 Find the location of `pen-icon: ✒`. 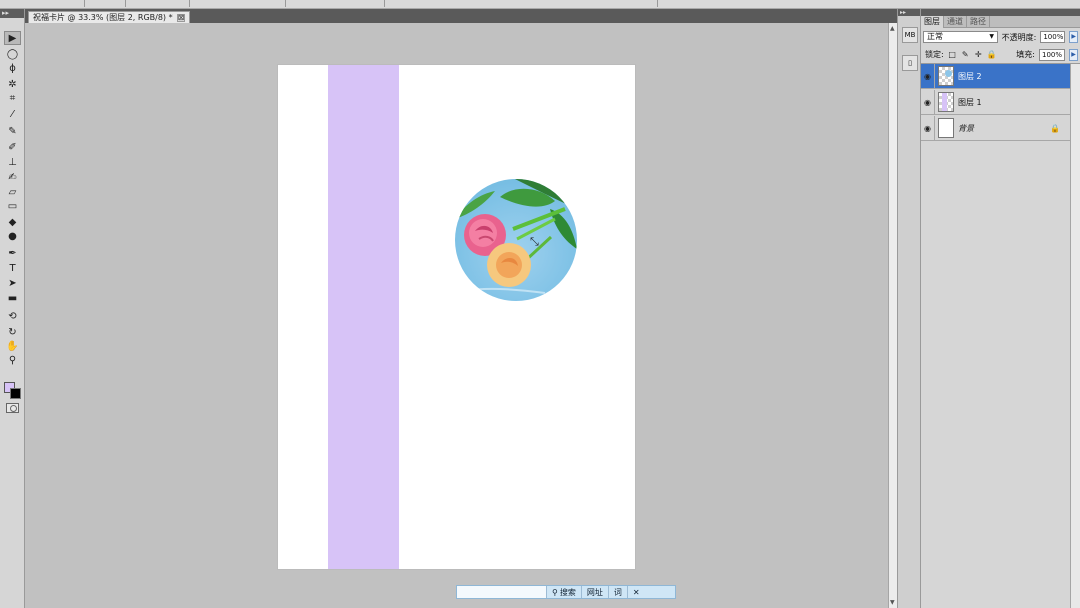

pen-icon: ✒ is located at coordinates (12, 253).